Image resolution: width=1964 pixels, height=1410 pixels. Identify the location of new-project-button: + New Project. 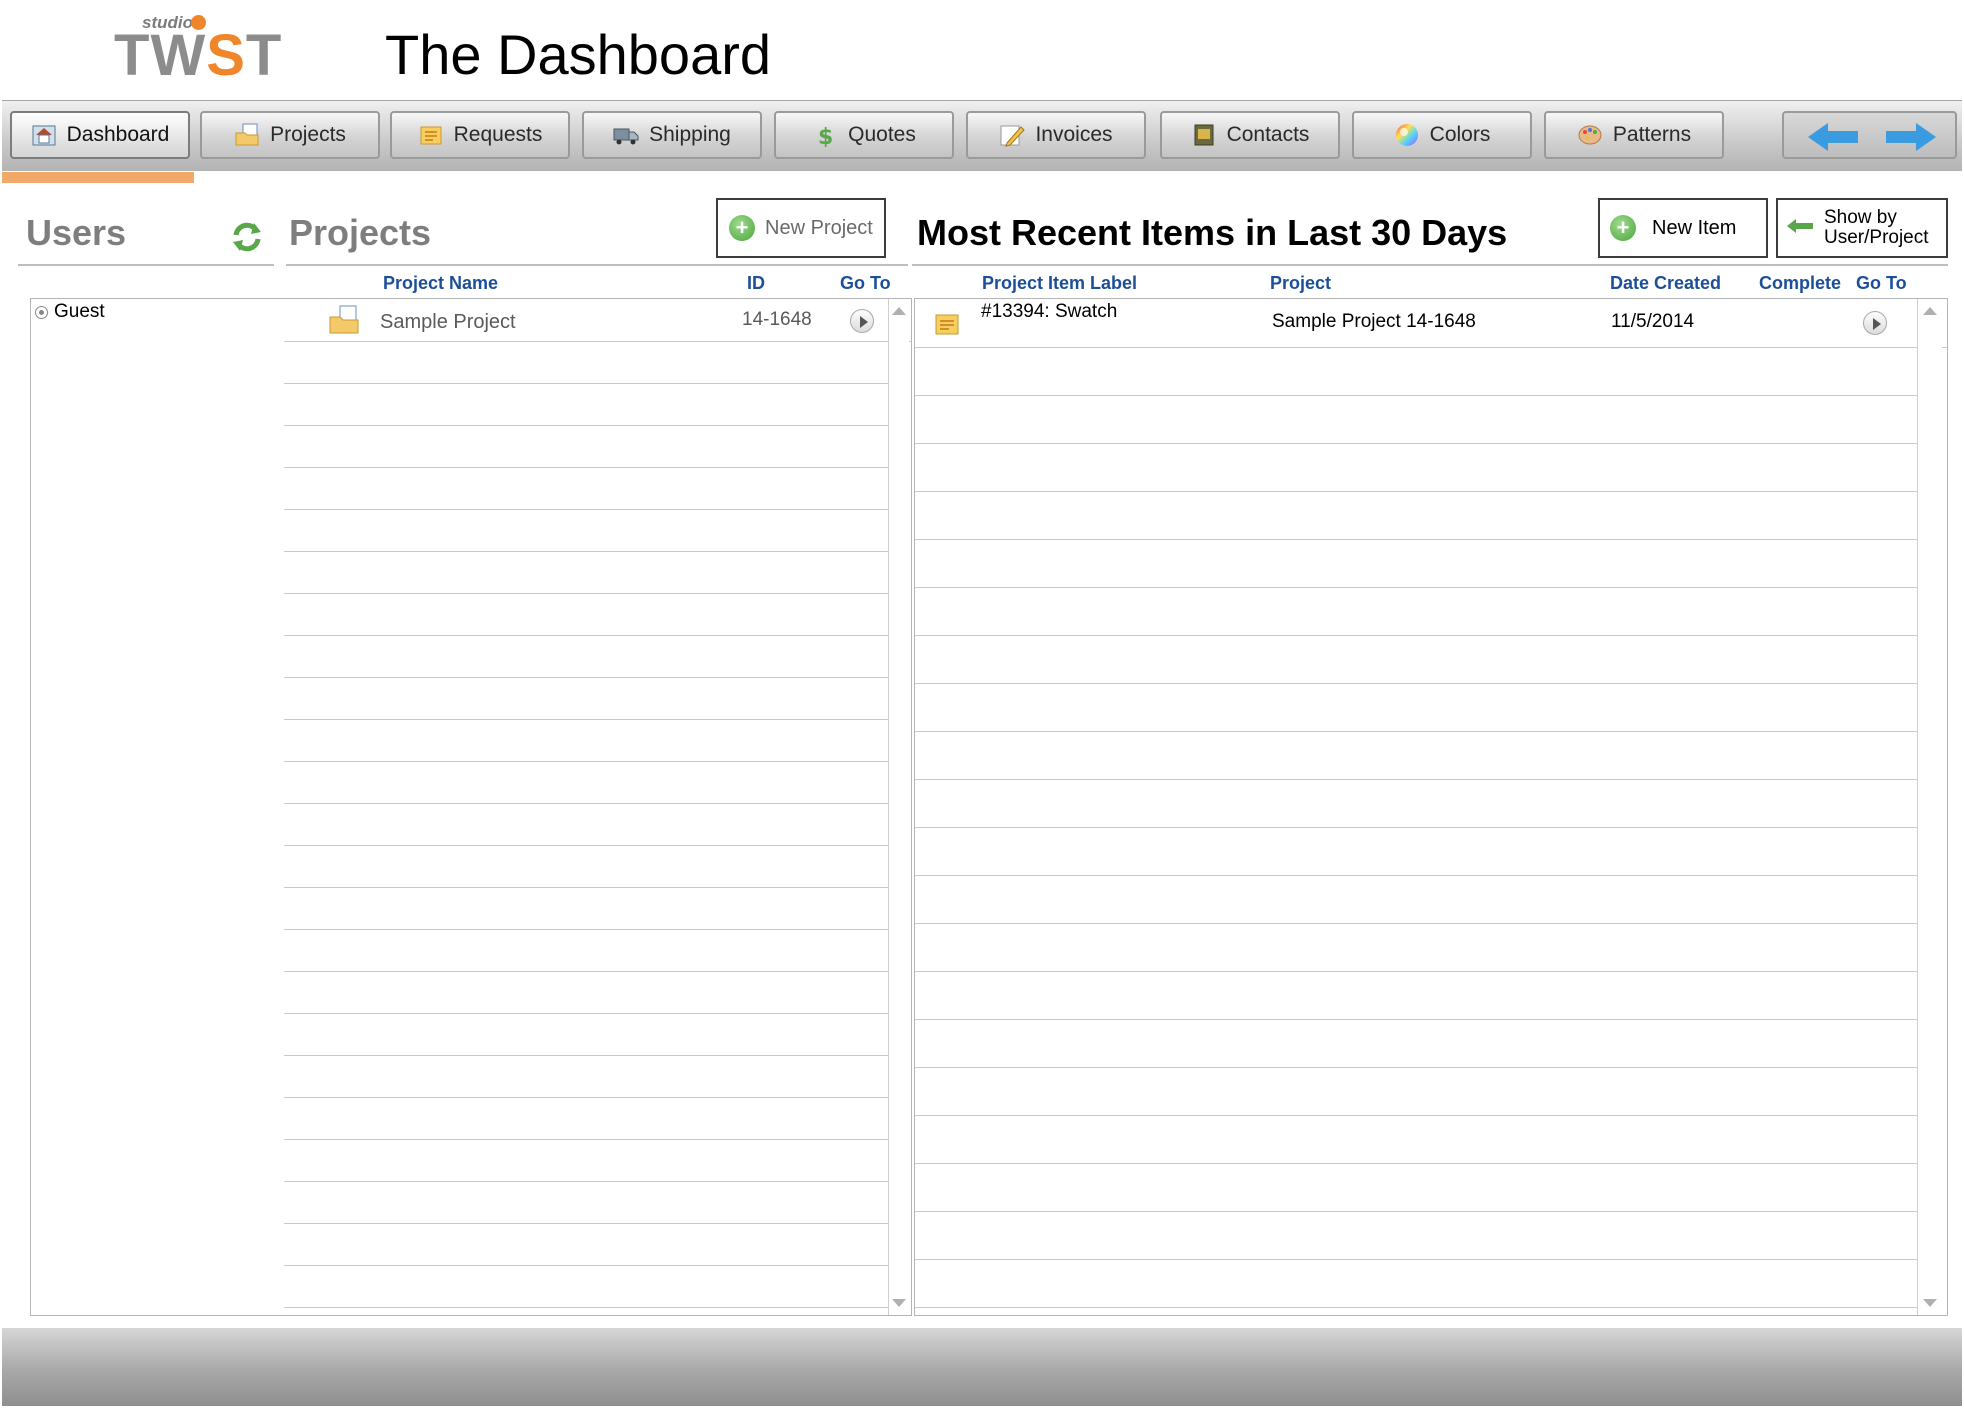
(801, 228).